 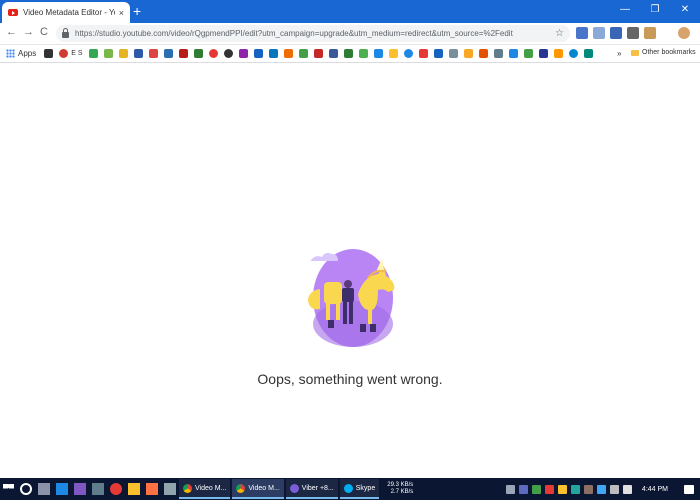 What do you see at coordinates (685, 11) in the screenshot?
I see `close-window-button: ✕` at bounding box center [685, 11].